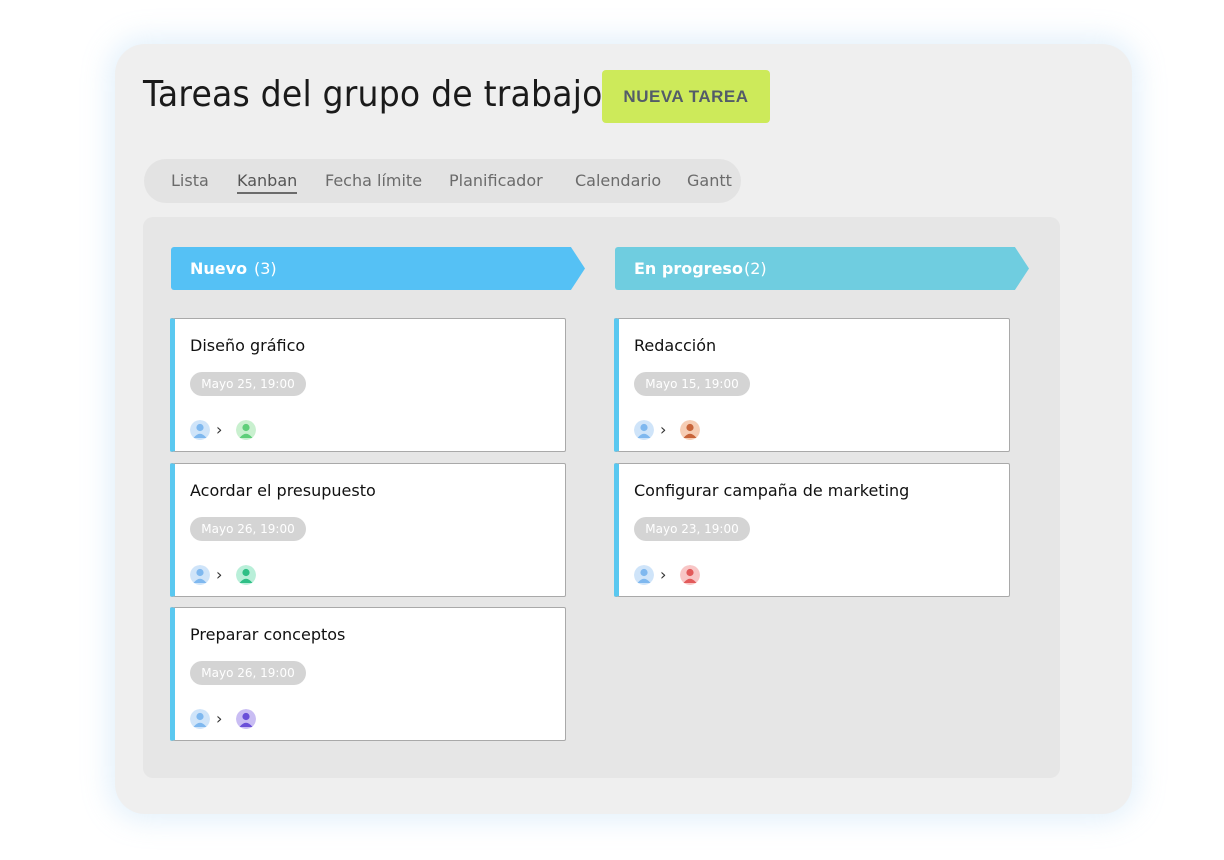 The width and height of the screenshot is (1224, 860). What do you see at coordinates (618, 180) in the screenshot?
I see `tab-calendario: Calendario` at bounding box center [618, 180].